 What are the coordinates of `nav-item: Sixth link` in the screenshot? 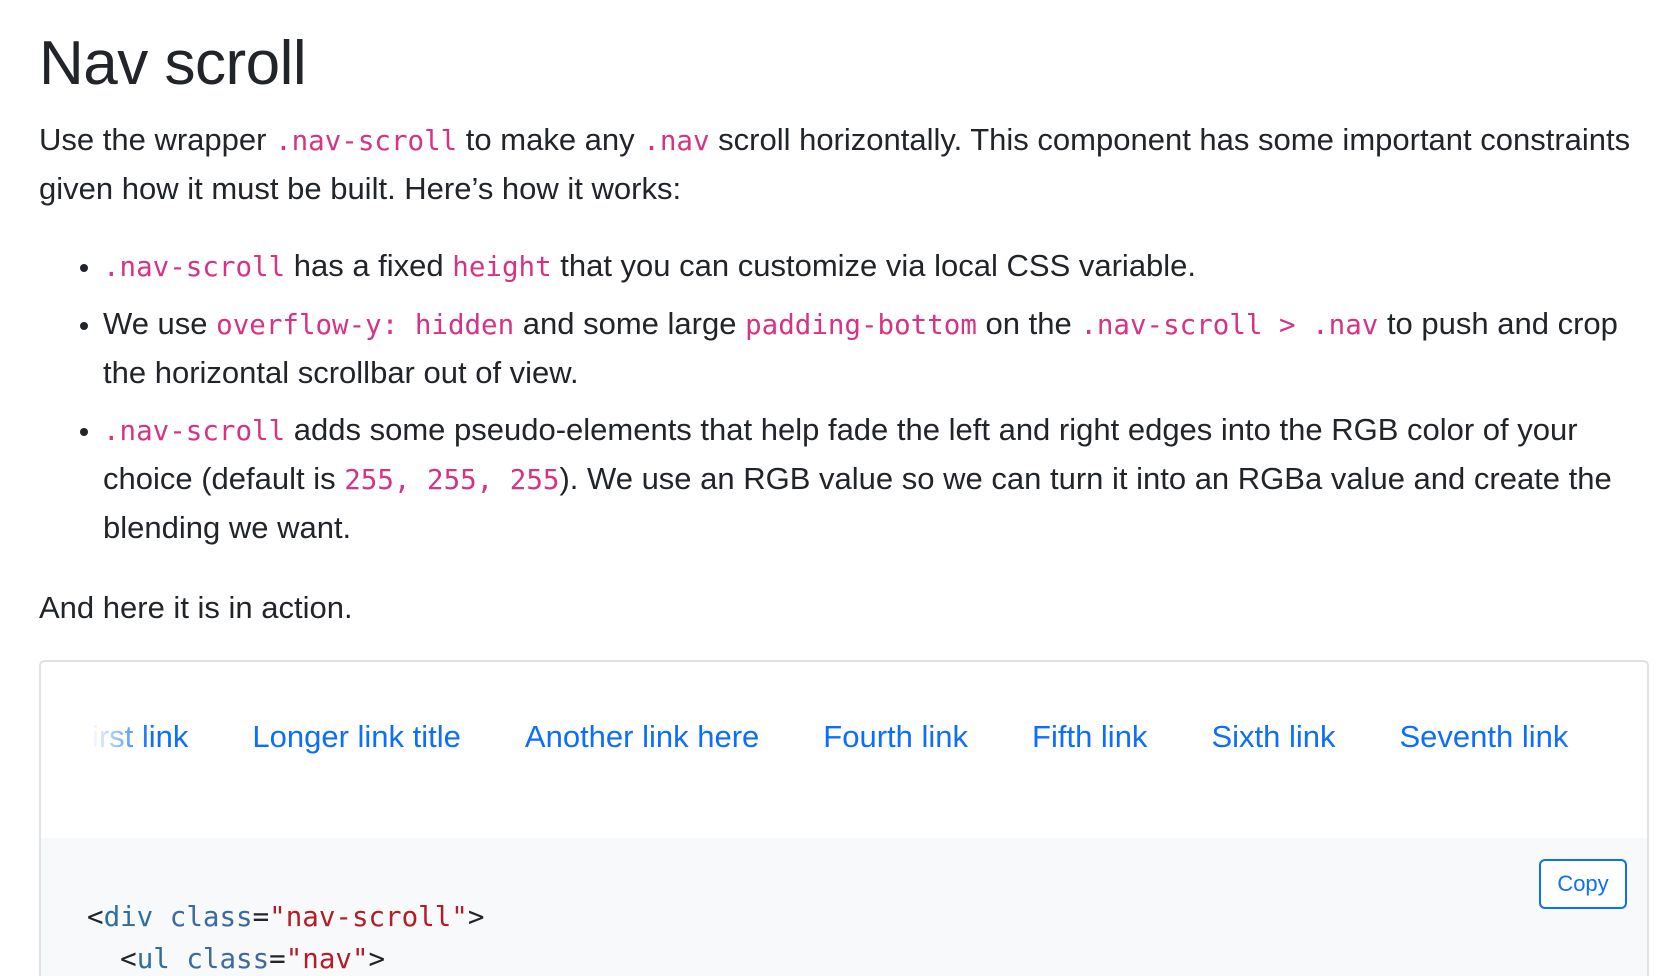 It's located at (1273, 737).